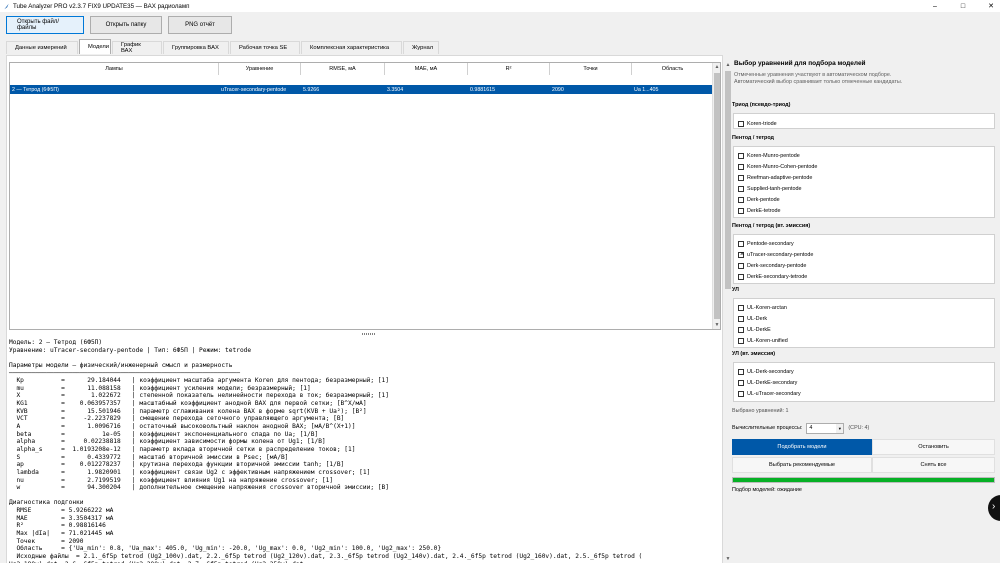 The width and height of the screenshot is (1000, 563). Describe the element at coordinates (426, 69) in the screenshot. I see `column-header: MAE, мА` at that location.